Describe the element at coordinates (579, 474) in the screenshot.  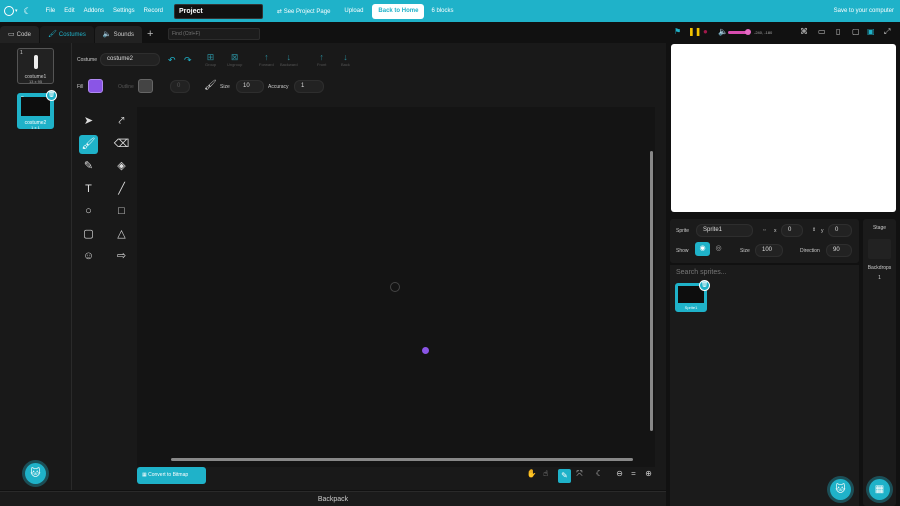
I see `snap-icon: ⤧` at that location.